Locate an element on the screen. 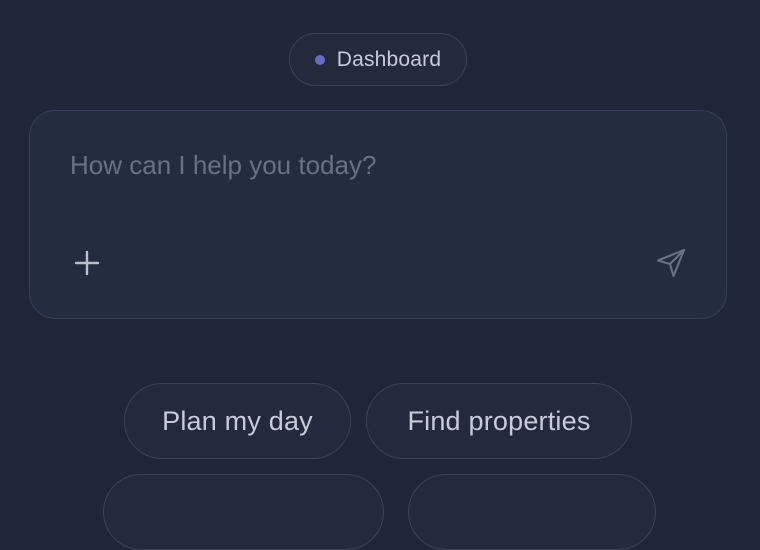 The width and height of the screenshot is (760, 550). status-dot-icon is located at coordinates (319, 59).